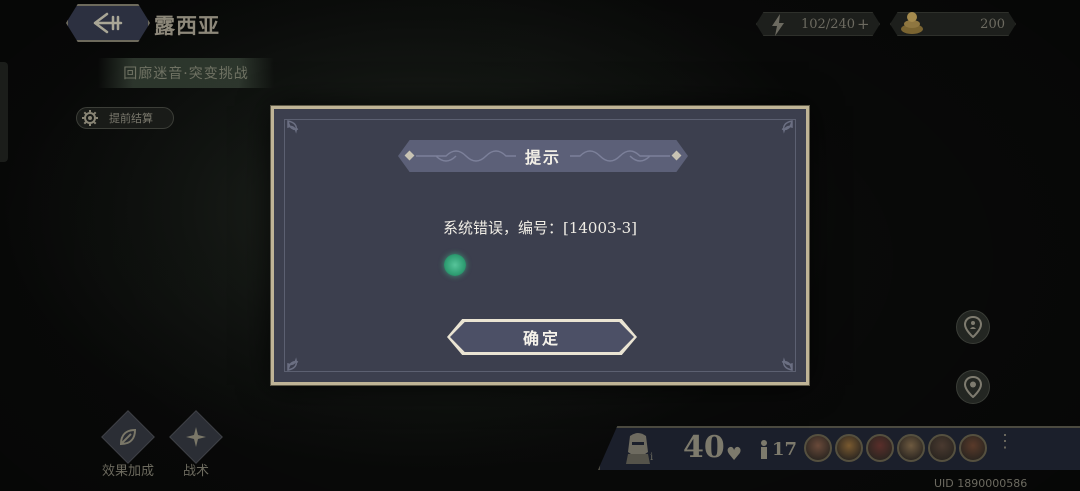  Describe the element at coordinates (828, 24) in the screenshot. I see `energy-value: 102/240` at that location.